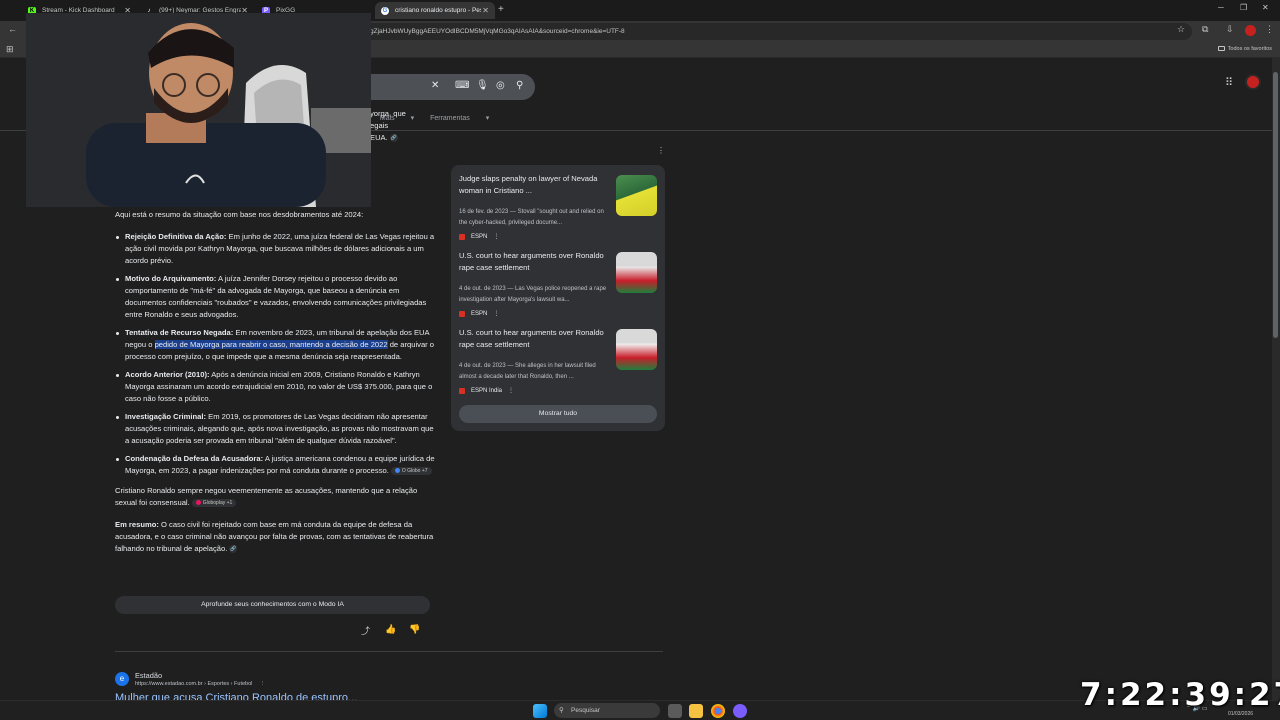 This screenshot has height=720, width=1280. I want to click on mic-icon: 🎙, so click(482, 85).